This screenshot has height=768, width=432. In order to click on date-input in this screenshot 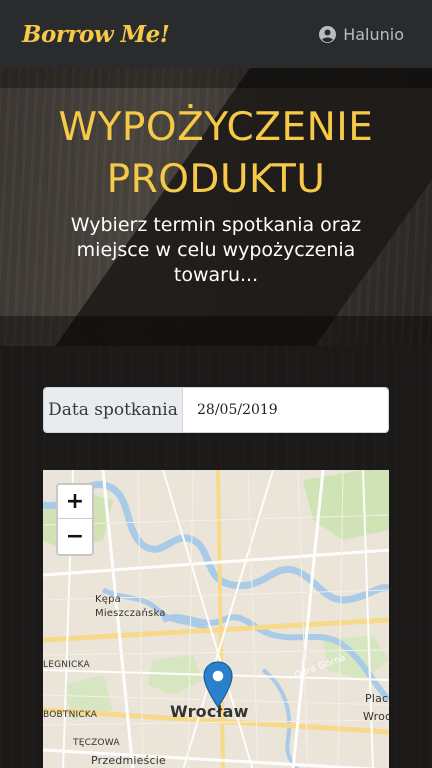, I will do `click(285, 410)`.